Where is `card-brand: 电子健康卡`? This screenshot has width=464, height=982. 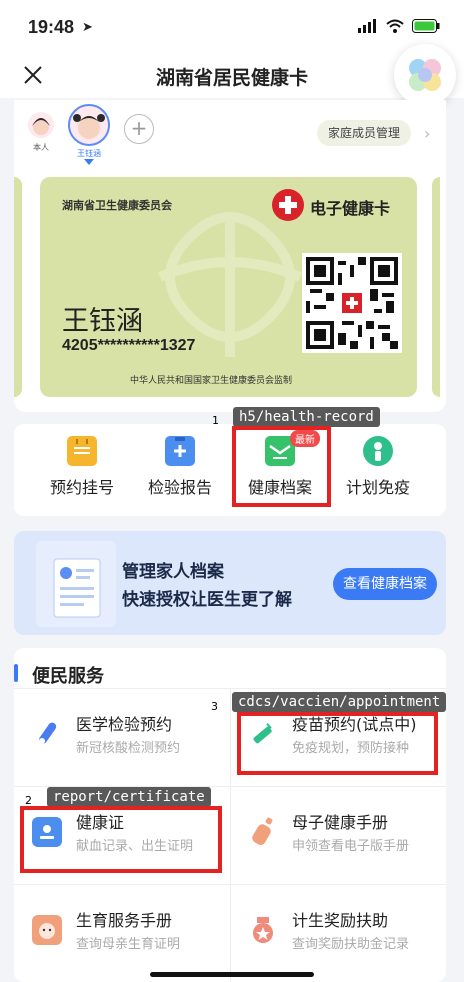
card-brand: 电子健康卡 is located at coordinates (350, 208).